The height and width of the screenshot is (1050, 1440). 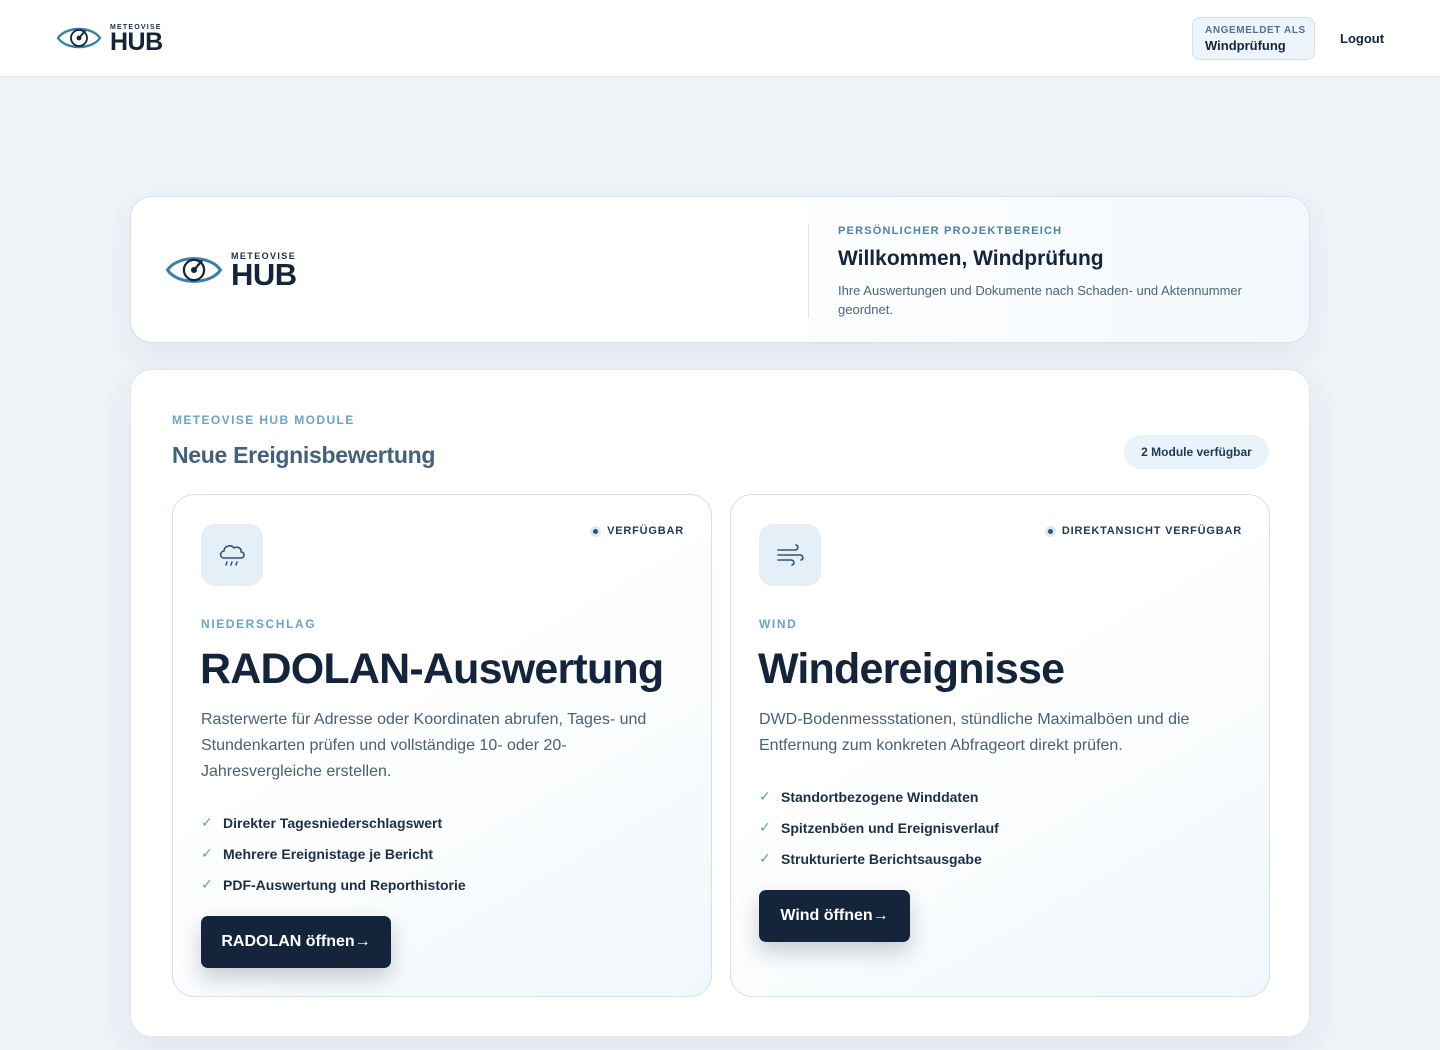 I want to click on welcome-eyebrow: PERSÖNLICHER PROJEKTBEREICH, so click(x=950, y=231).